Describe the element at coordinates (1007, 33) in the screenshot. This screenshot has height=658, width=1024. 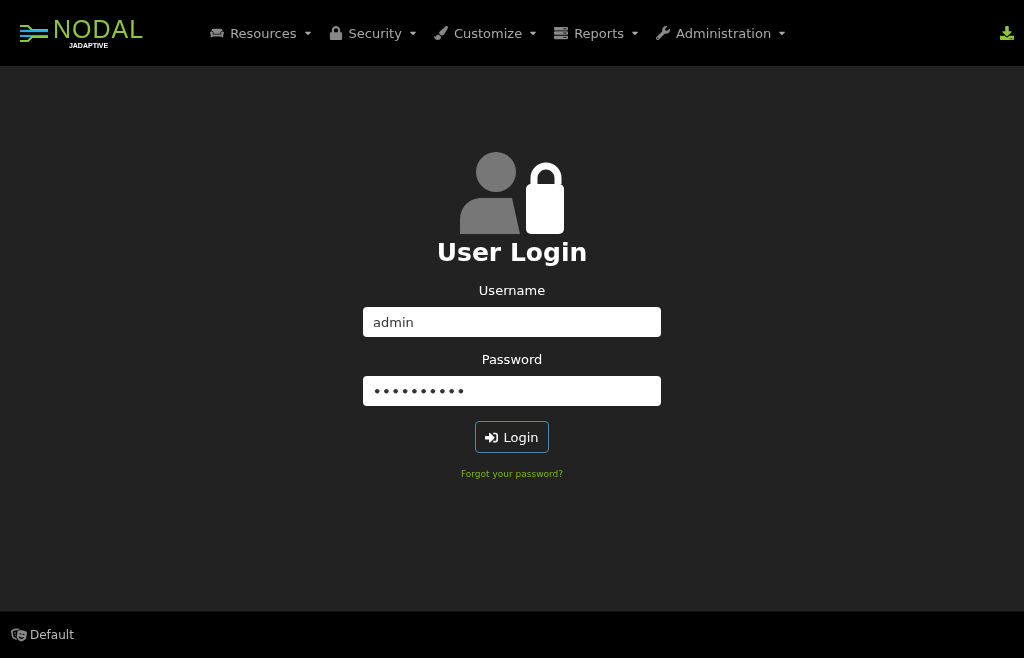
I see `download-icon` at that location.